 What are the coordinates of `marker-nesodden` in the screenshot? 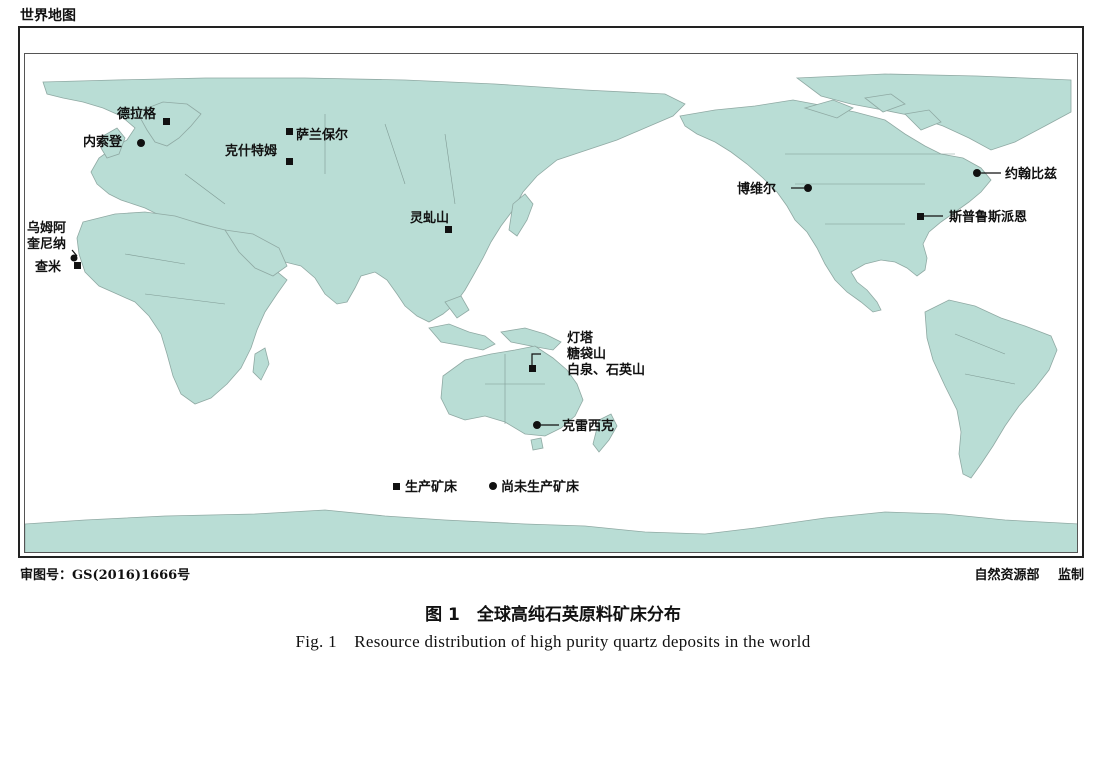 It's located at (141, 143).